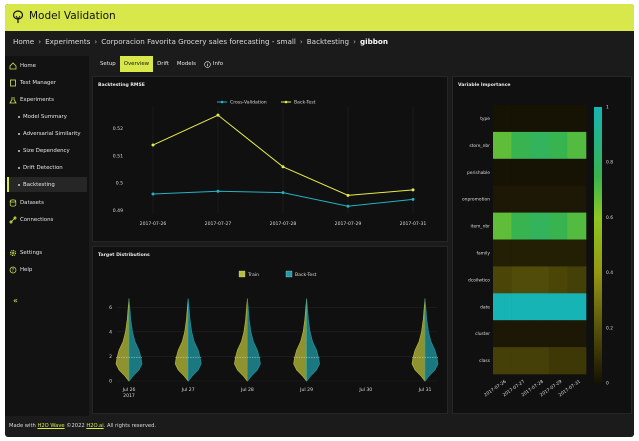  What do you see at coordinates (289, 274) in the screenshot?
I see `legend-swatch` at bounding box center [289, 274].